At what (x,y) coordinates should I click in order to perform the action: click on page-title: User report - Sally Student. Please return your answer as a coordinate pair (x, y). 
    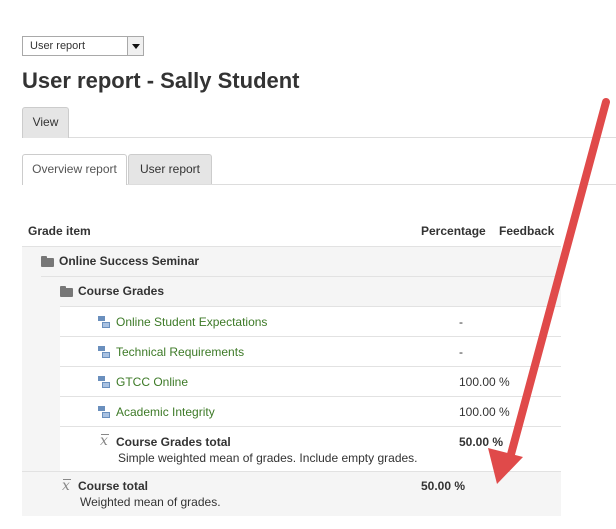
    Looking at the image, I should click on (161, 80).